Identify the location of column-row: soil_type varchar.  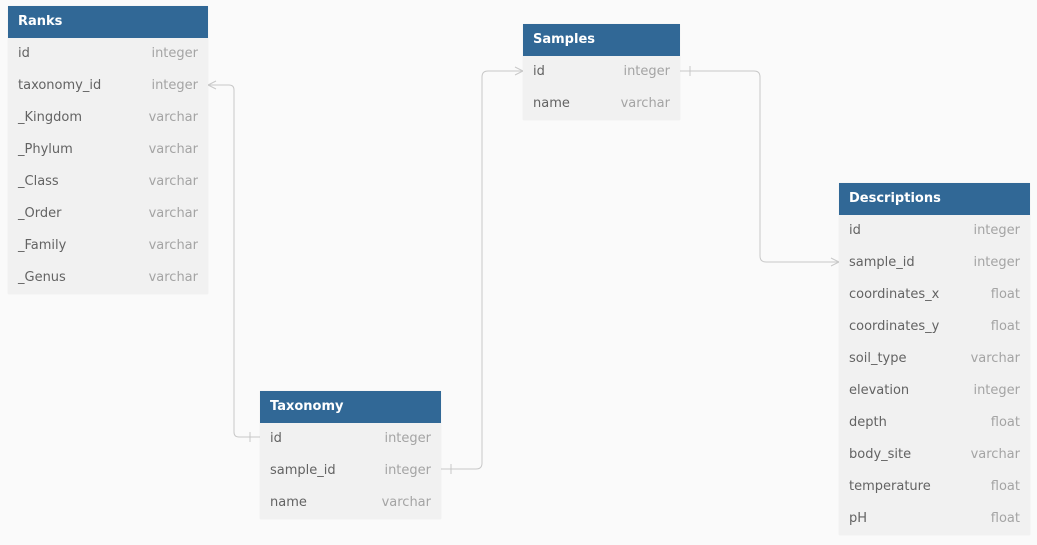
(934, 359).